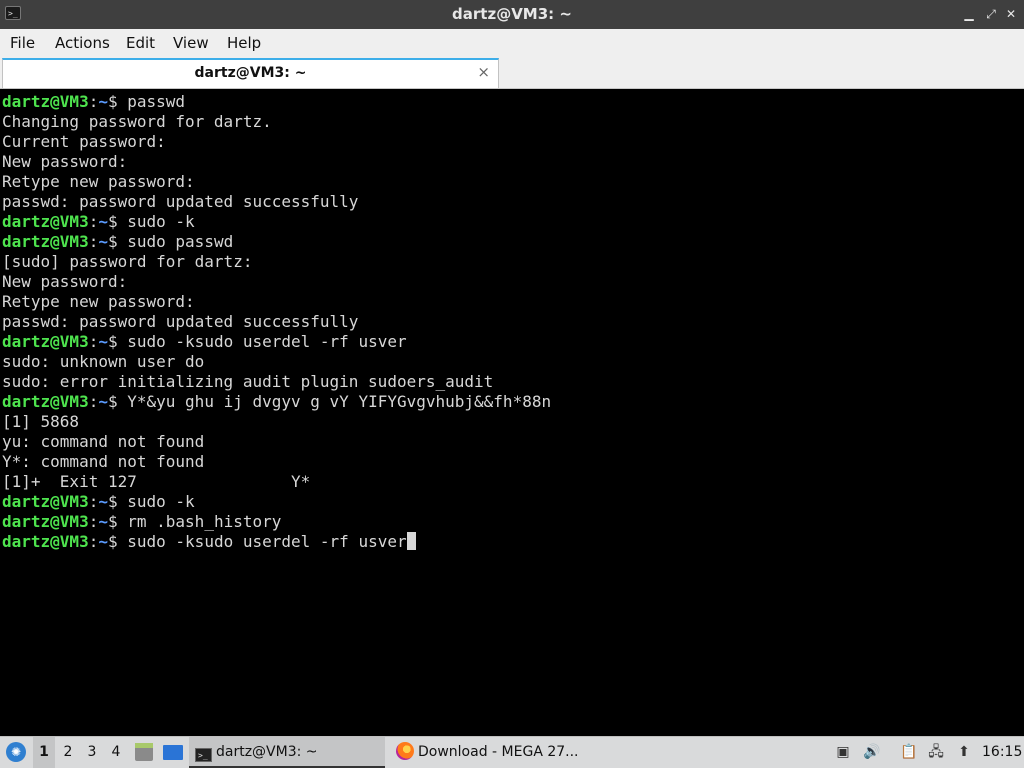 The height and width of the screenshot is (768, 1024). I want to click on clock: 16:15, so click(1002, 752).